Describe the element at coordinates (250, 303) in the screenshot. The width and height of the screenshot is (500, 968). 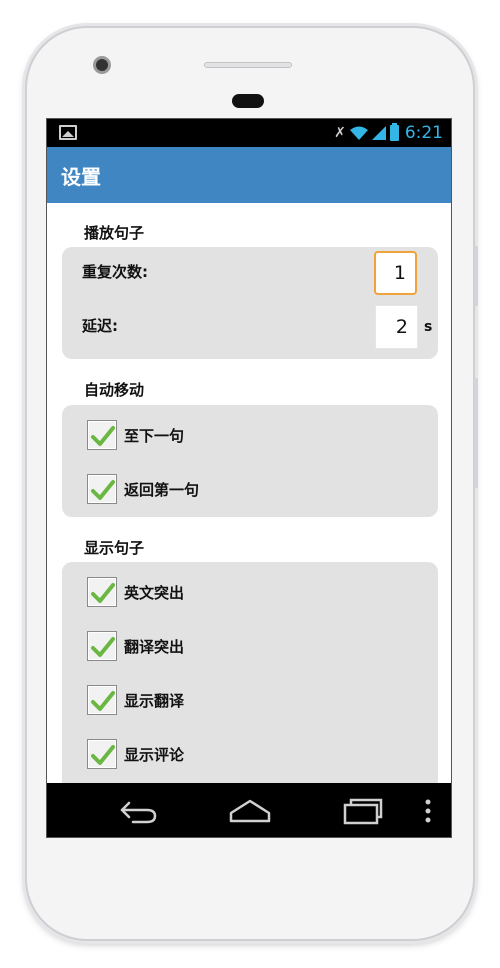
I see `panel-play: 重复次数: 1 延迟: 2 s` at that location.